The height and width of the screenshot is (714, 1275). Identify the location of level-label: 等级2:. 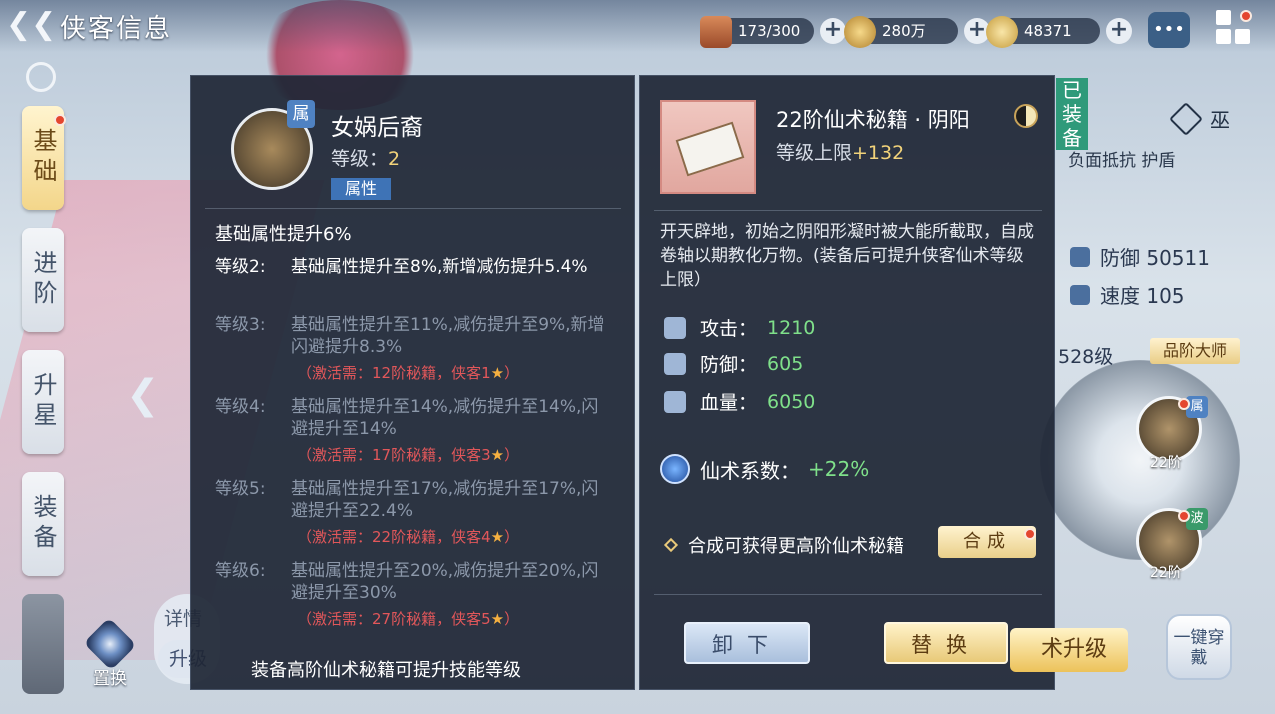
(240, 267).